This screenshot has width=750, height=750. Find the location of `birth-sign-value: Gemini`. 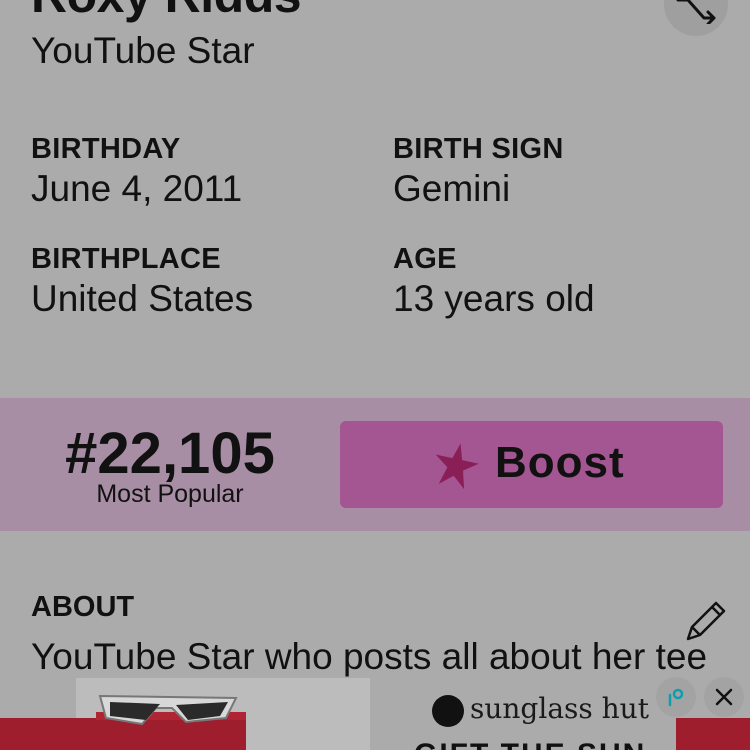

birth-sign-value: Gemini is located at coordinates (451, 189).